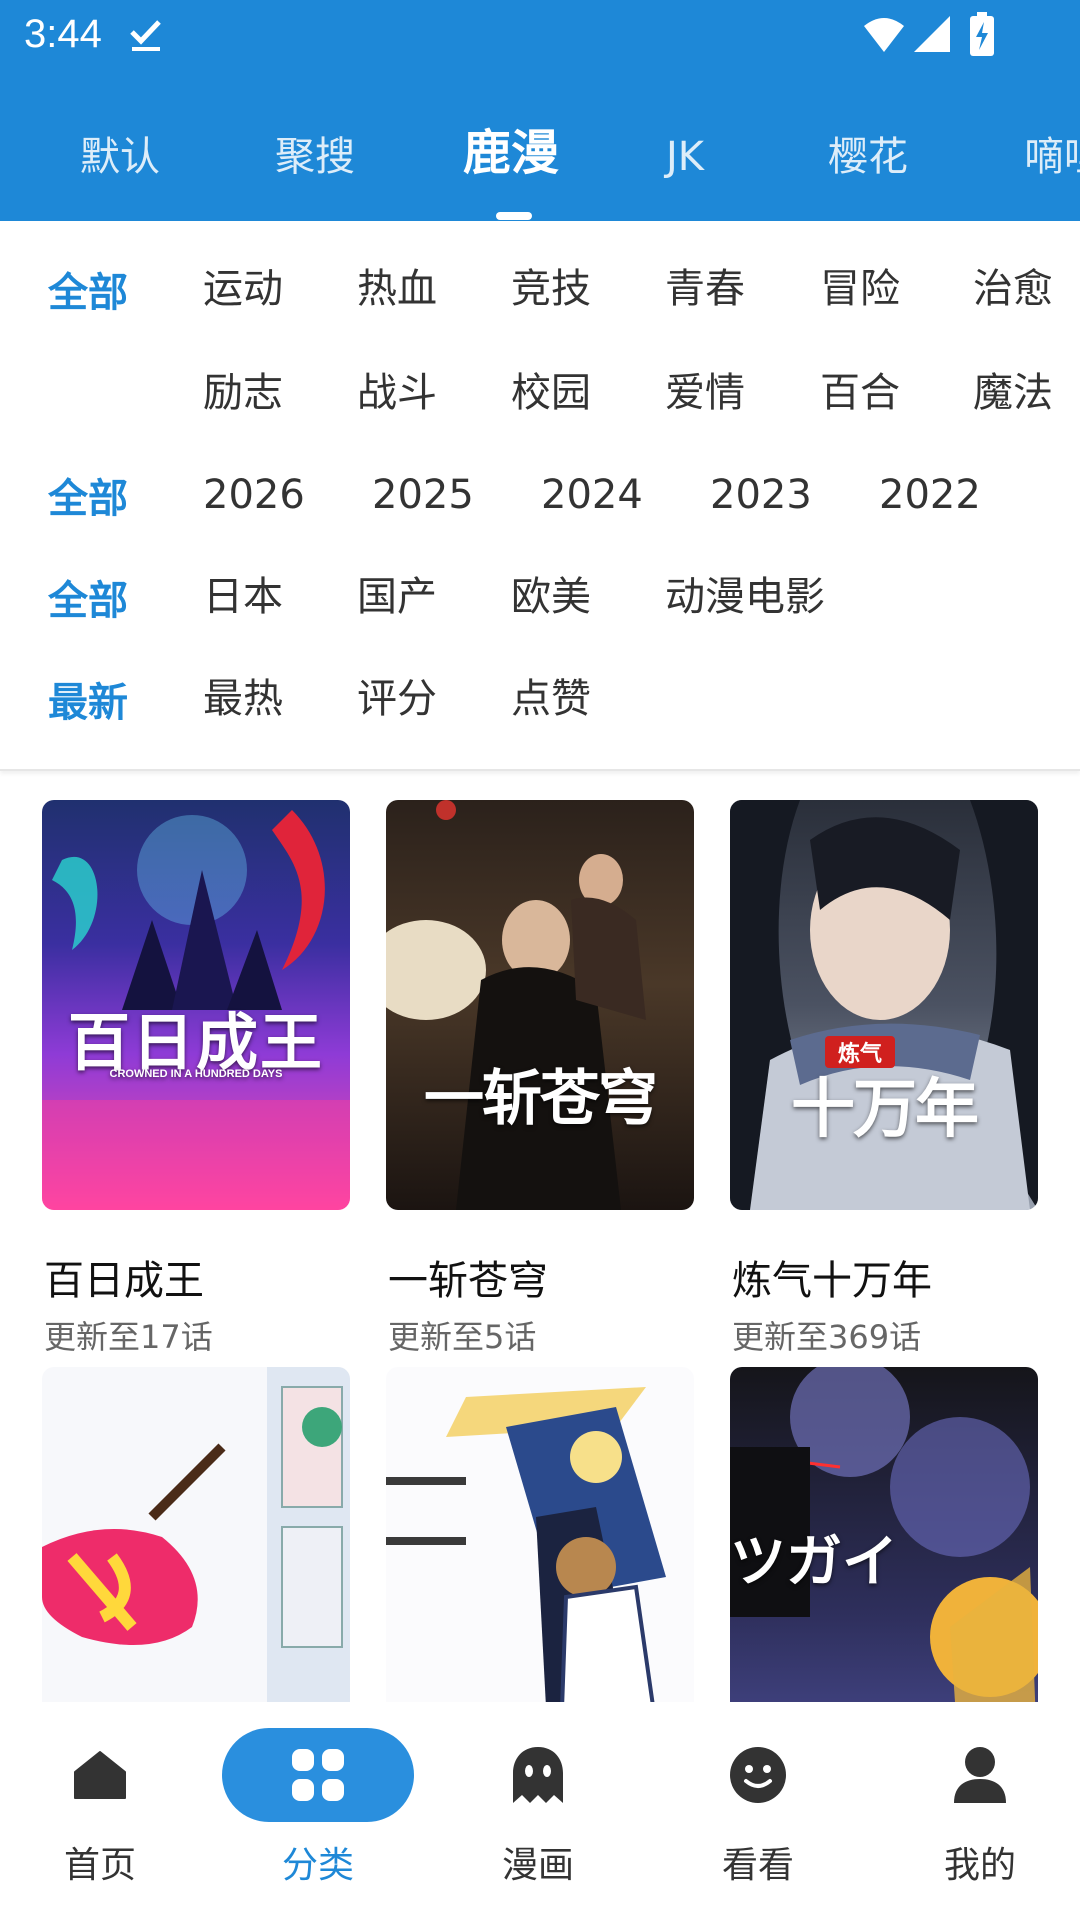 This screenshot has width=1080, height=1920. Describe the element at coordinates (128, 1337) in the screenshot. I see `episode-status: 更新至17话` at that location.